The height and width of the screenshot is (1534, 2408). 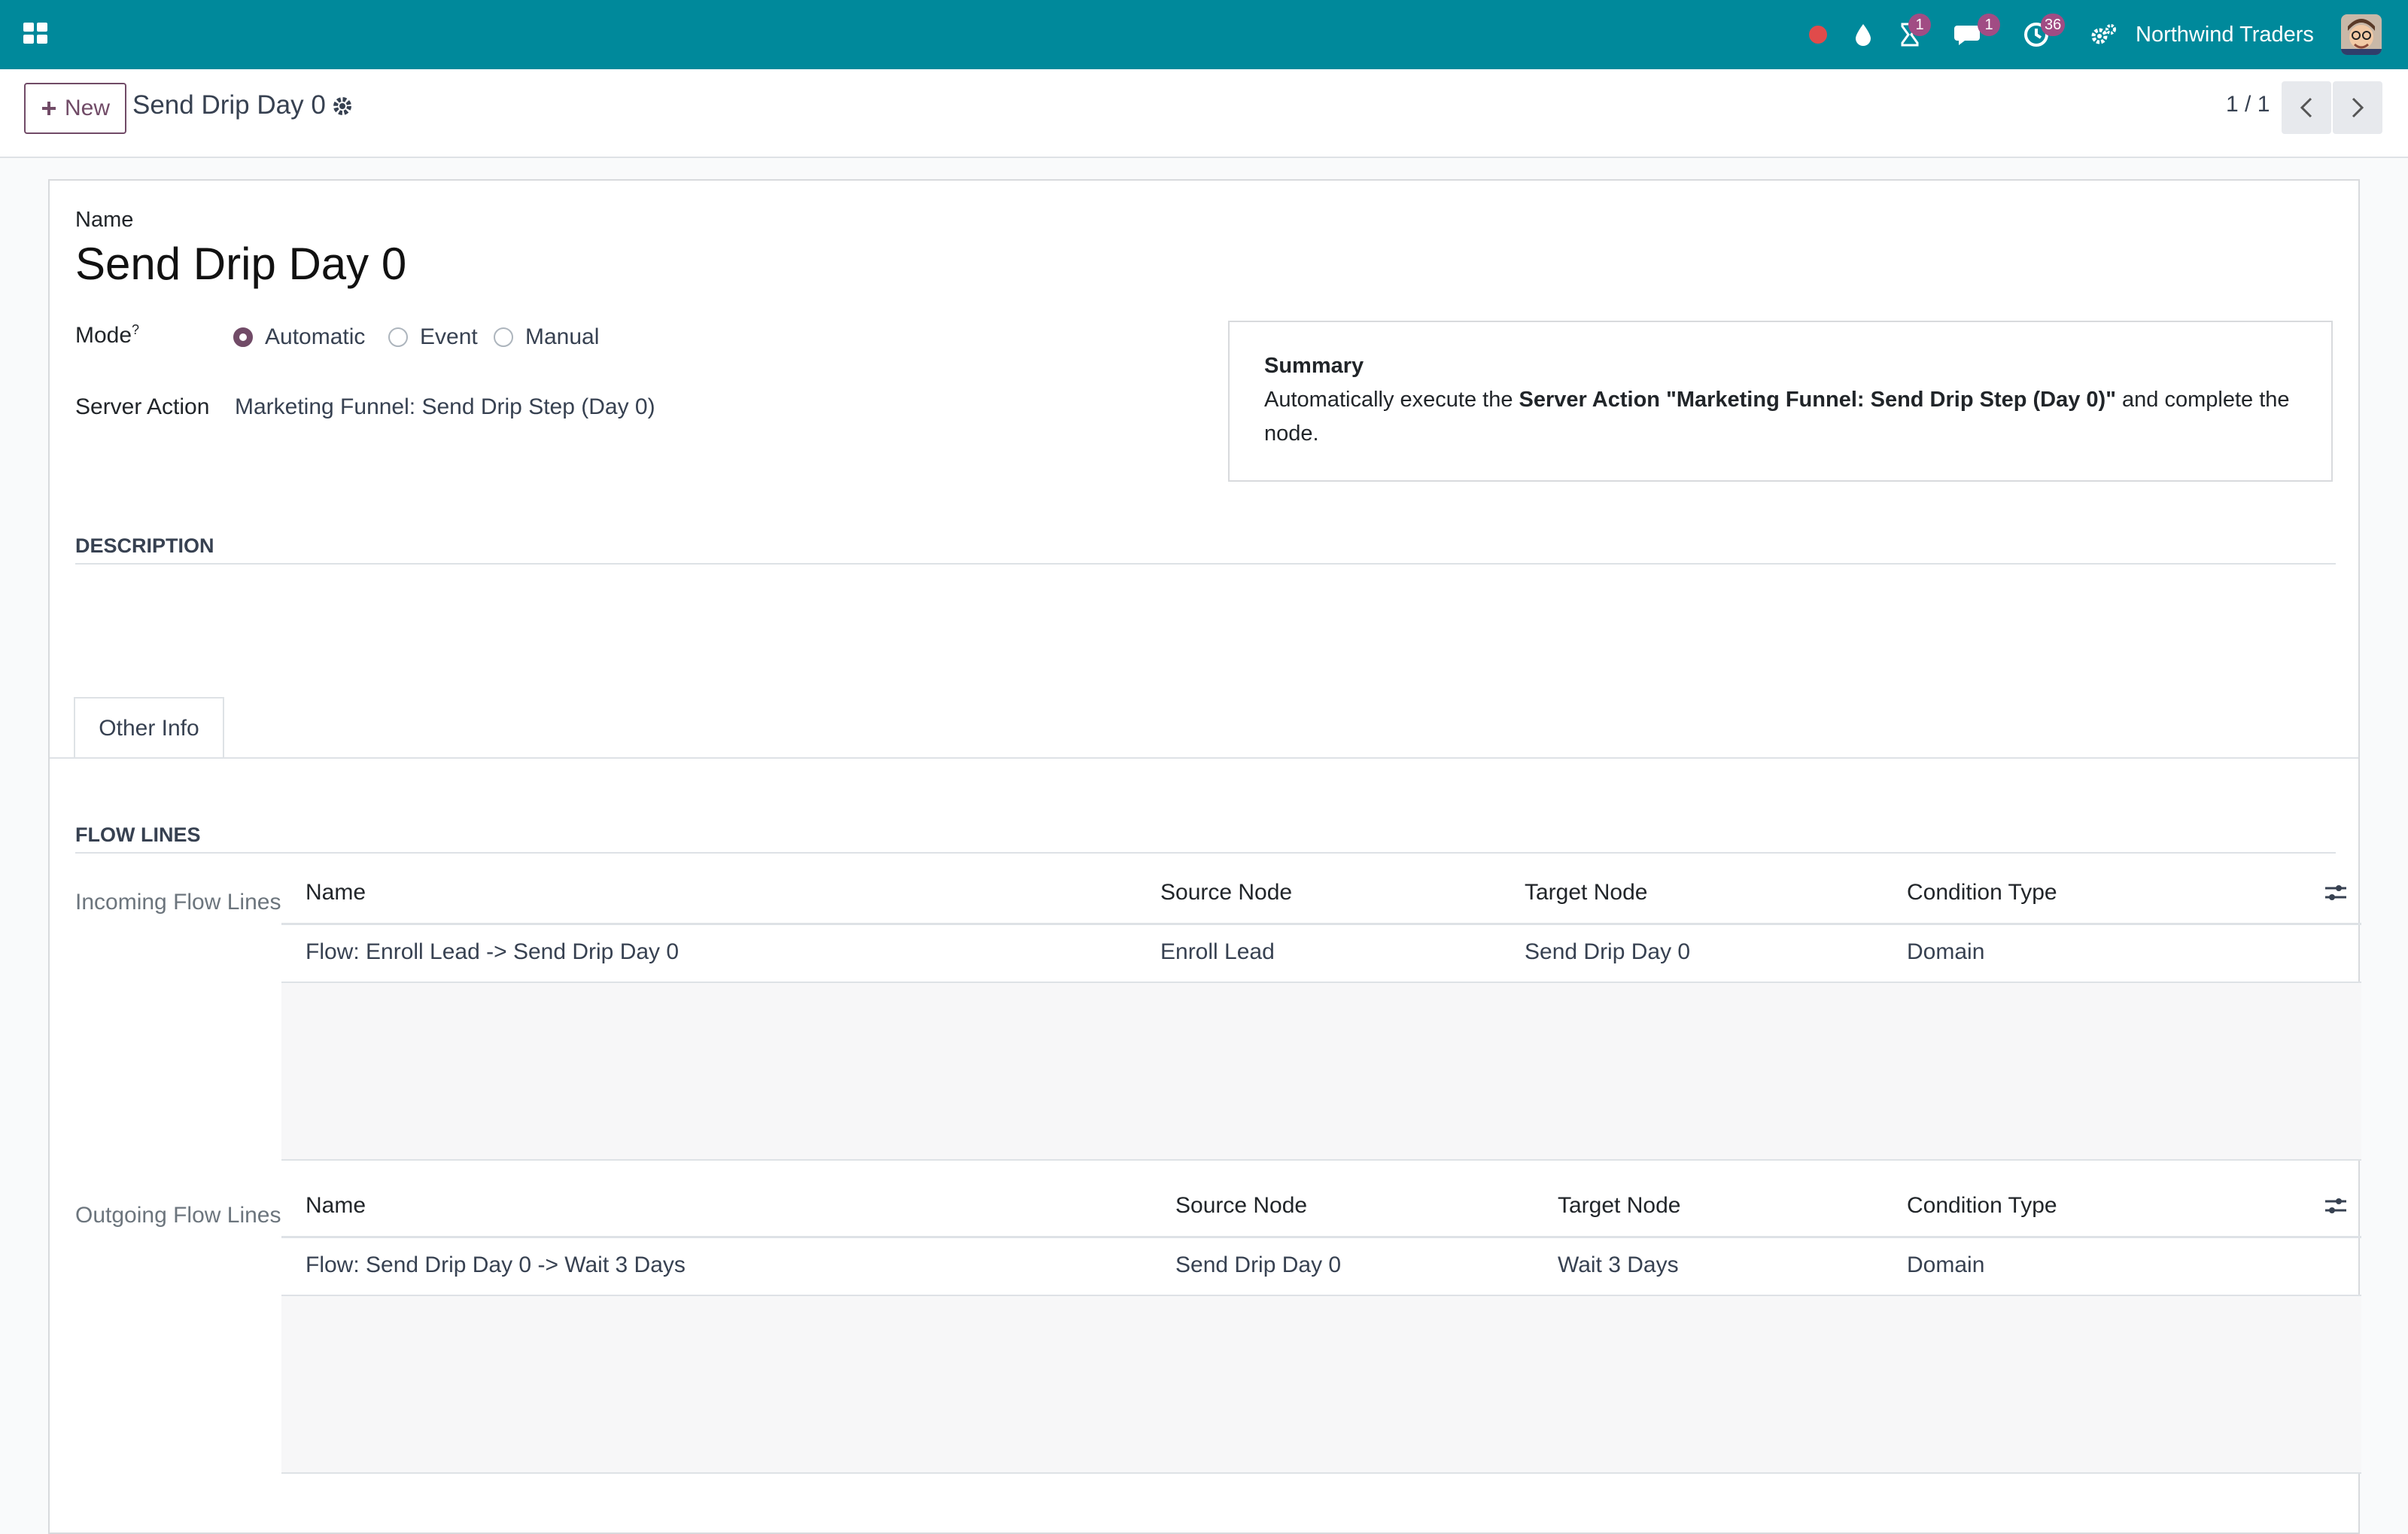 What do you see at coordinates (496, 1264) in the screenshot?
I see `cell-name: Flow: Send Drip Day 0 -> Wait 3 Days` at bounding box center [496, 1264].